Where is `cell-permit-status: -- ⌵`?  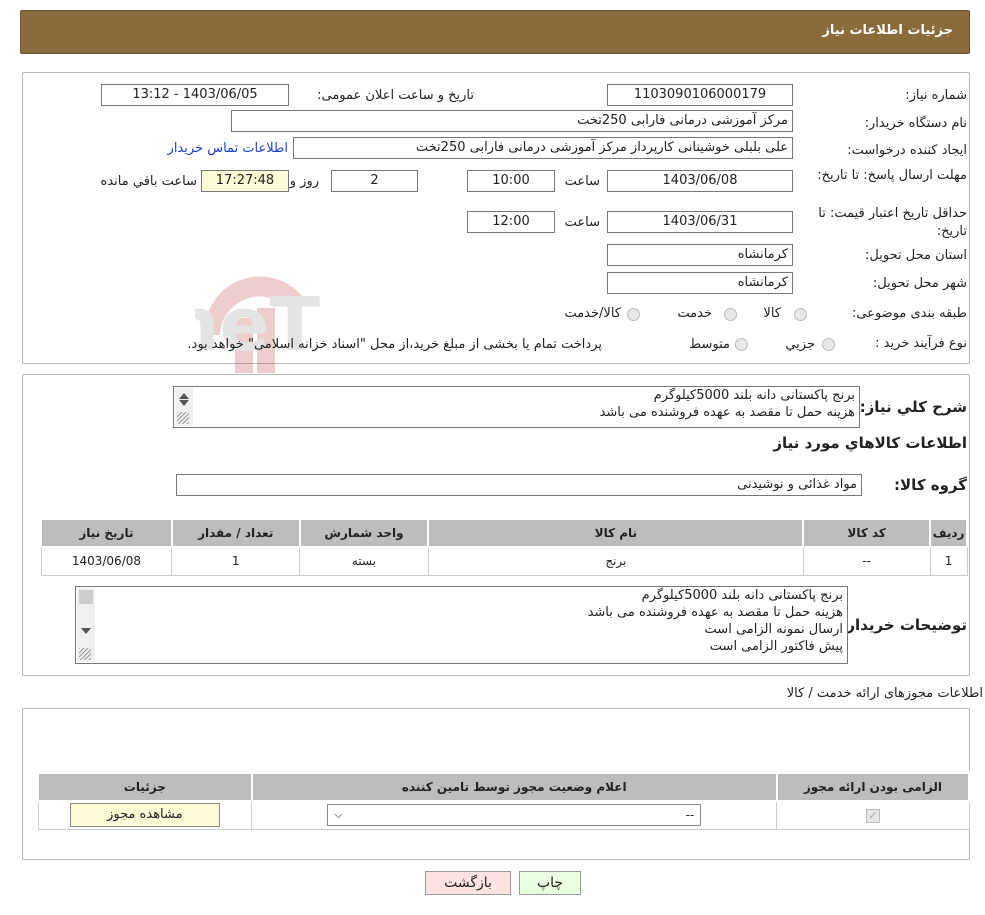
cell-permit-status: -- ⌵ is located at coordinates (514, 815).